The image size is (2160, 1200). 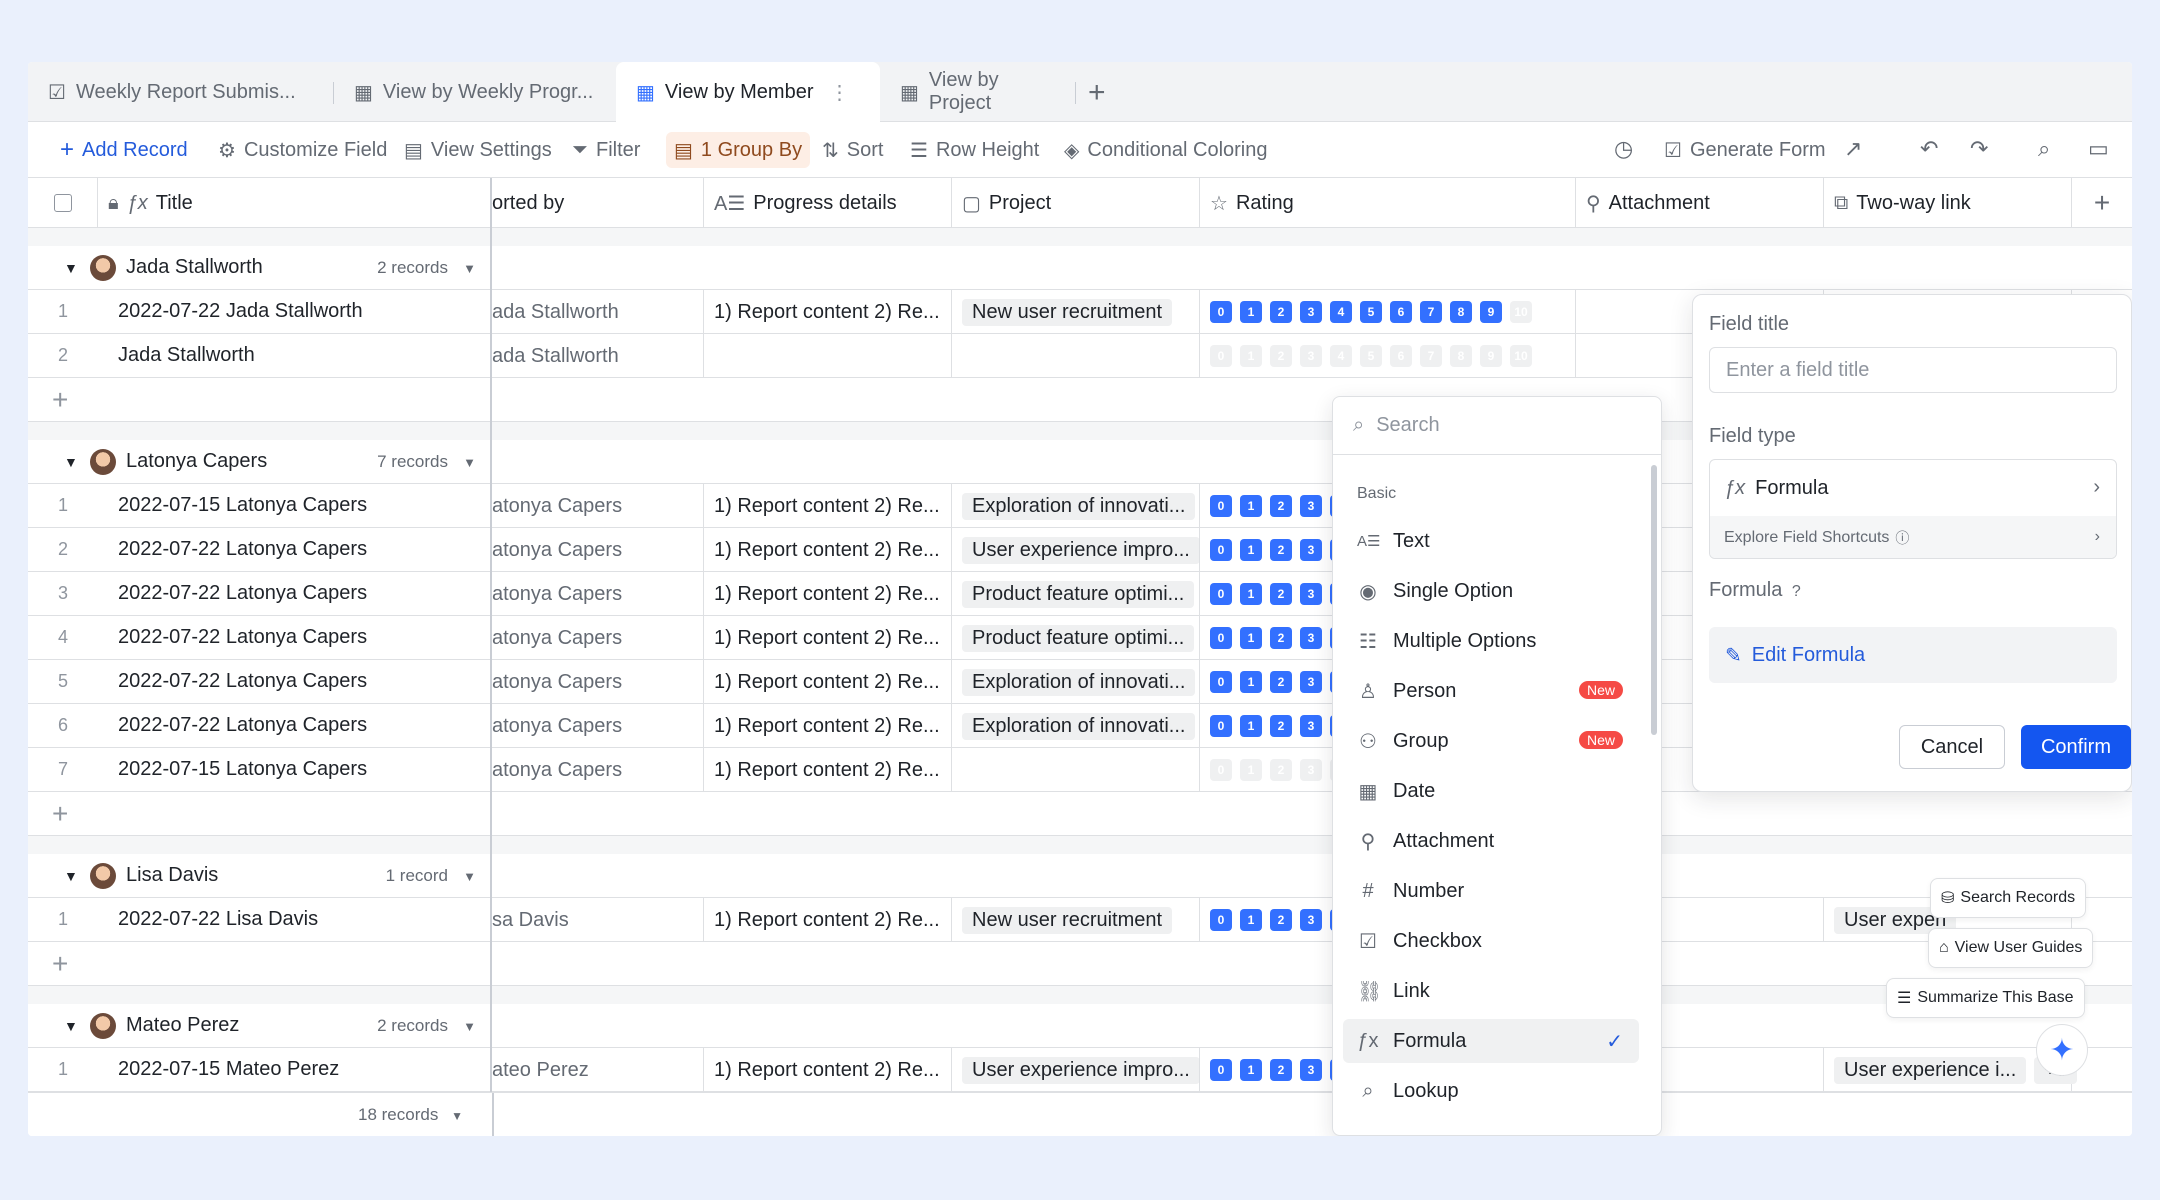 What do you see at coordinates (1461, 356) in the screenshot?
I see `rating-box: 8` at bounding box center [1461, 356].